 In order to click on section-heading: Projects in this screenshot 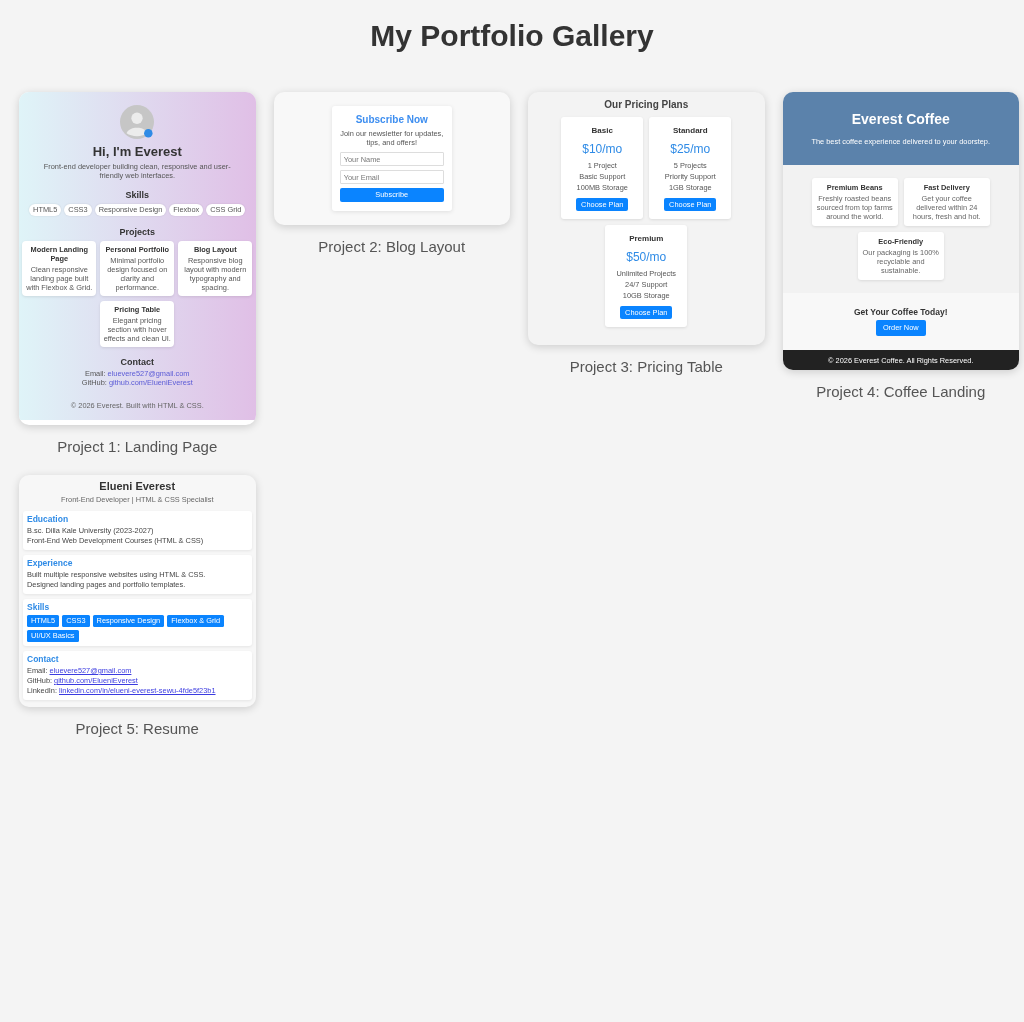, I will do `click(137, 232)`.